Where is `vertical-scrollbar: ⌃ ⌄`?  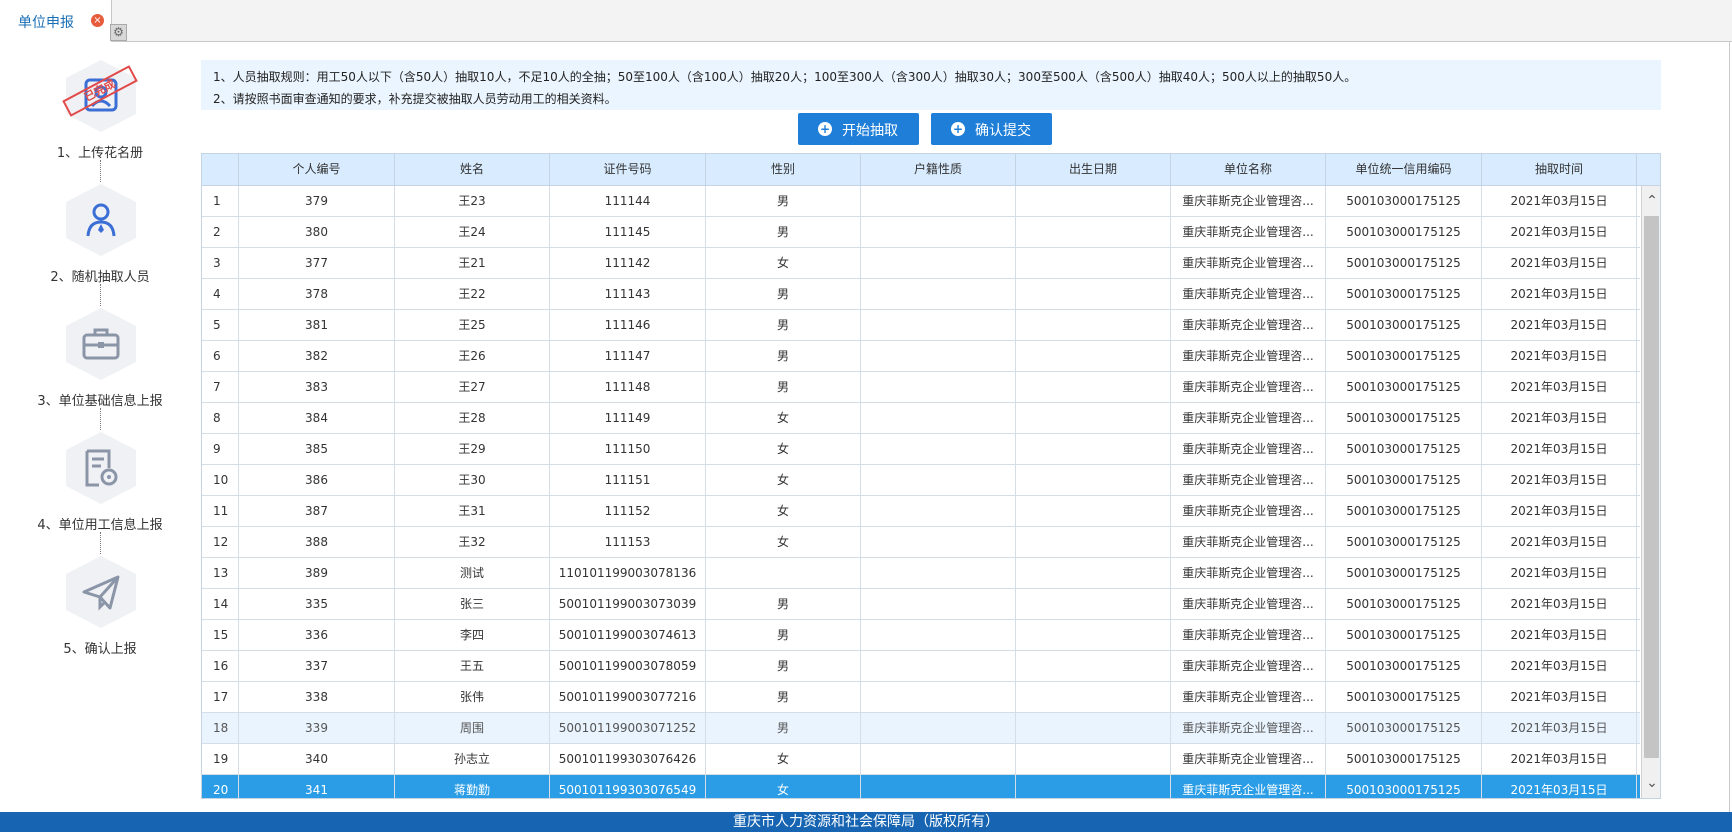
vertical-scrollbar: ⌃ ⌄ is located at coordinates (1650, 492).